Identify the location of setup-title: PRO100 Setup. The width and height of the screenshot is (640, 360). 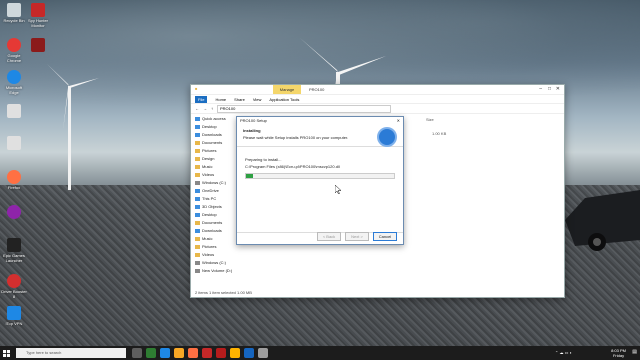
(253, 120).